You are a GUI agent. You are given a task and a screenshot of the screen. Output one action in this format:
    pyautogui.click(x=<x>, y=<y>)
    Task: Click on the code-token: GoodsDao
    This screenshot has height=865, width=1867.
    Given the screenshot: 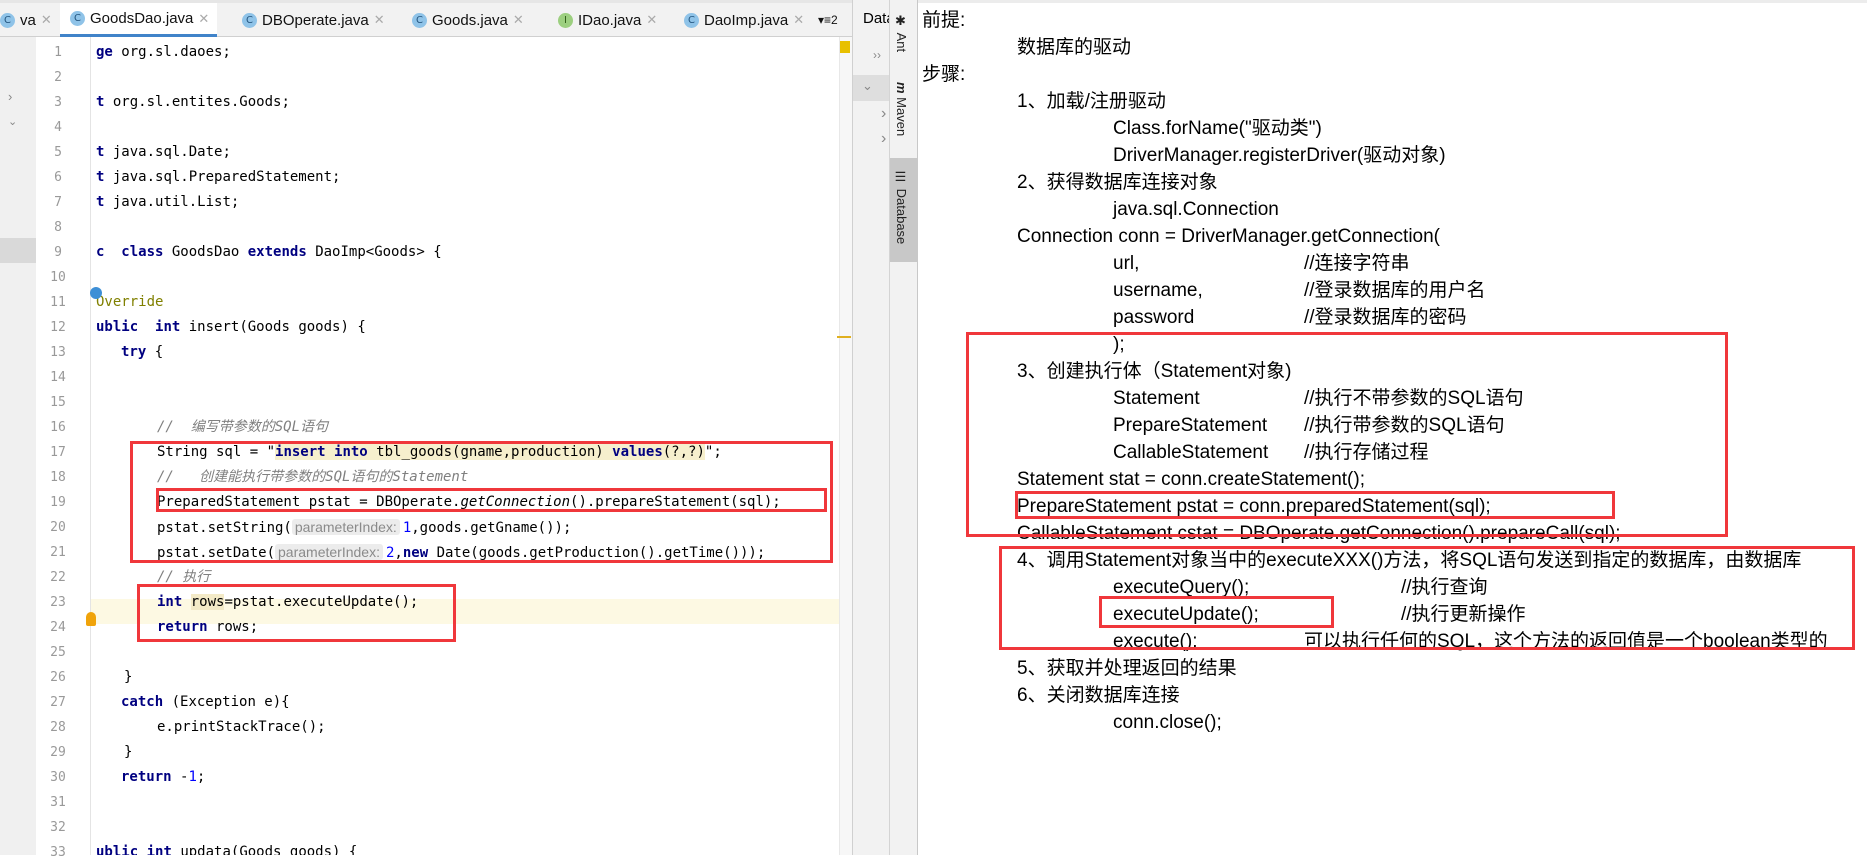 What is the action you would take?
    pyautogui.click(x=205, y=252)
    